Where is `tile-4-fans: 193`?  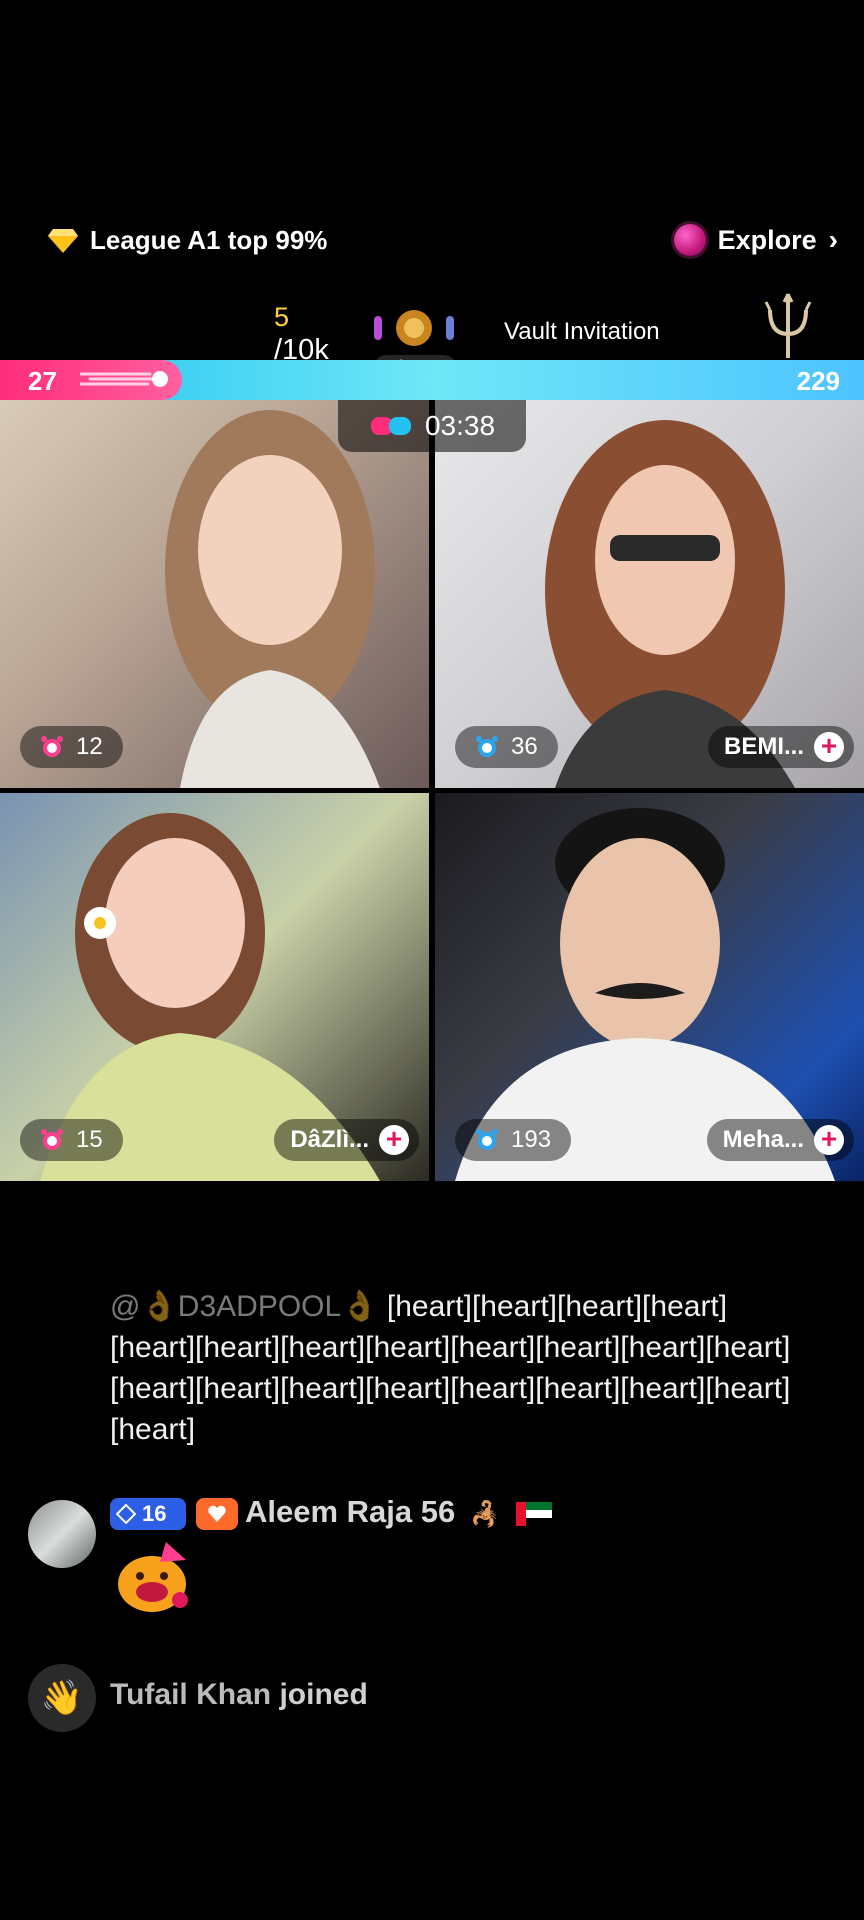
tile-4-fans: 193 is located at coordinates (513, 1140).